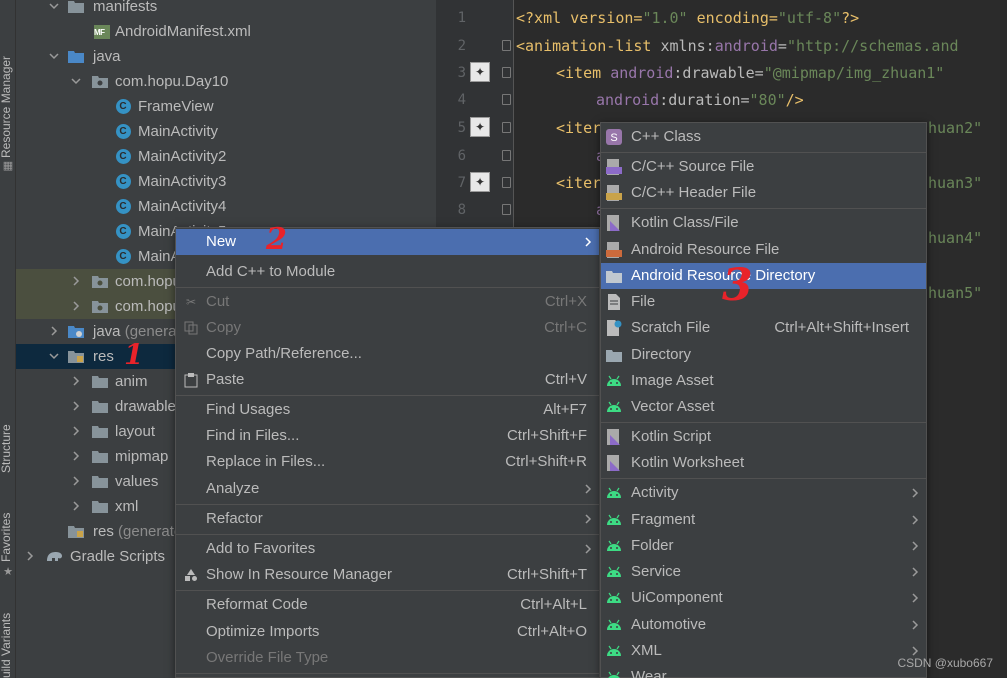 This screenshot has height=678, width=1007. What do you see at coordinates (763, 137) in the screenshot?
I see `menu-item-cpp-class: S C++ Class` at bounding box center [763, 137].